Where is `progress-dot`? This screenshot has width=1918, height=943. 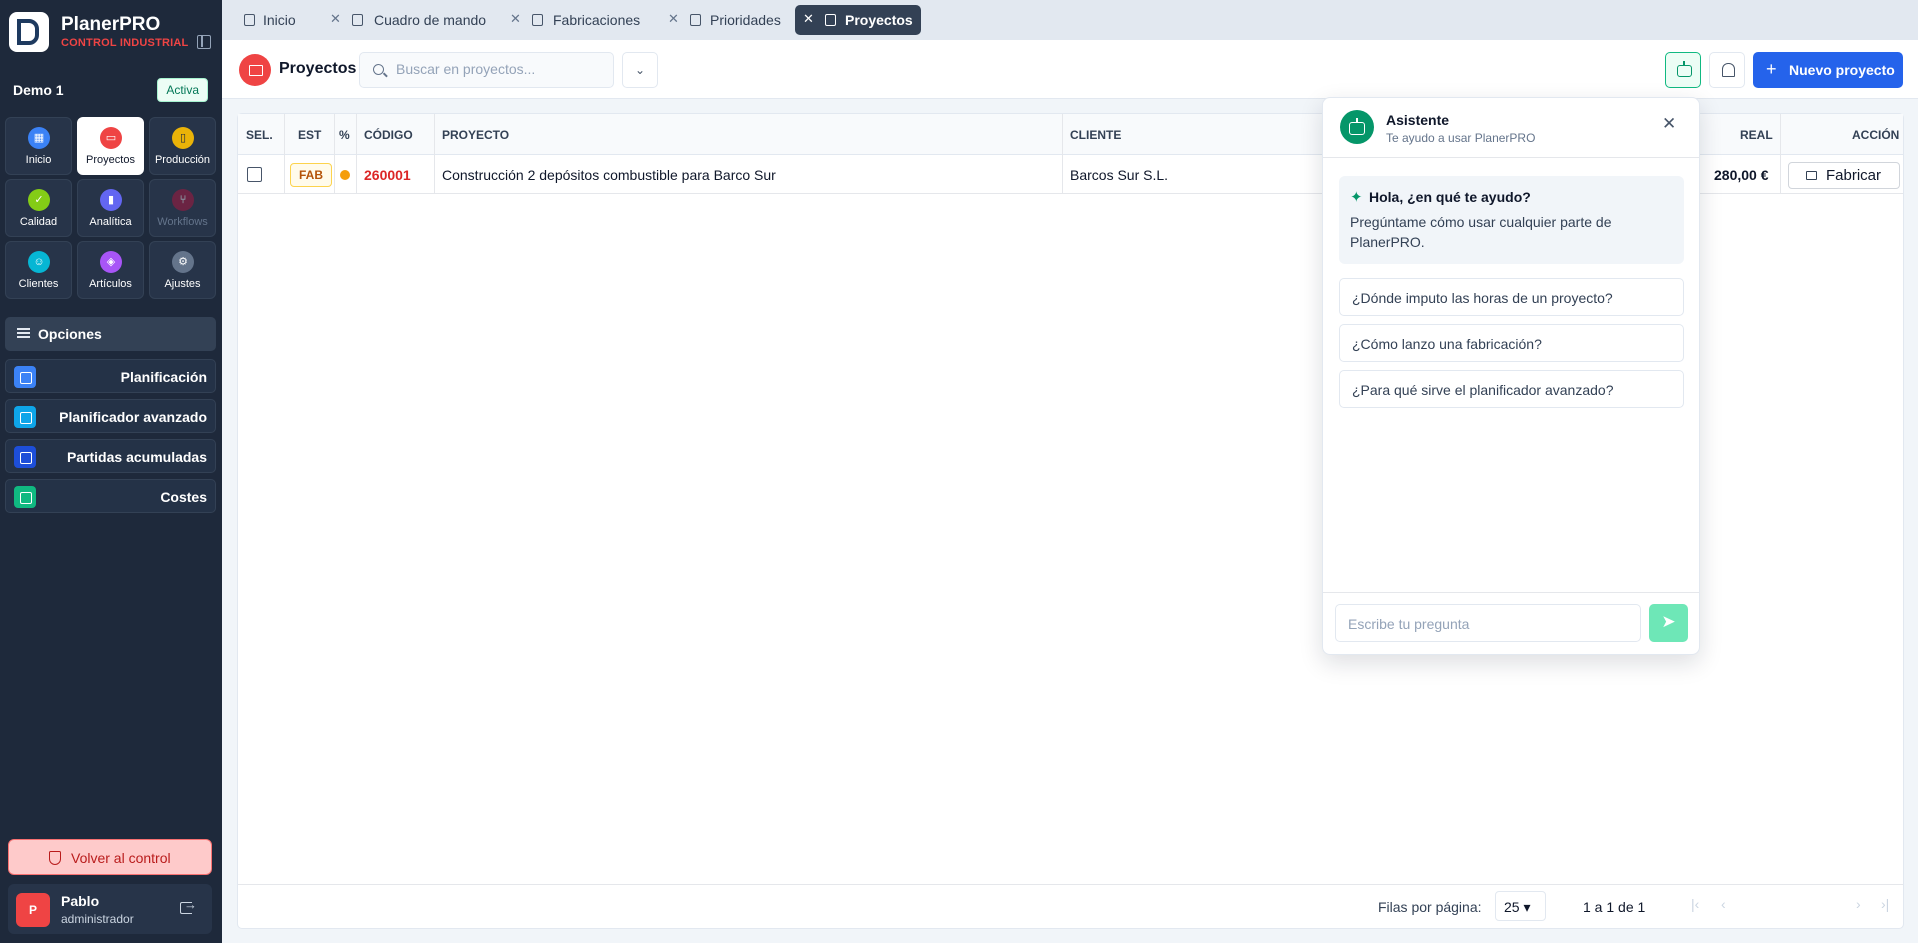
progress-dot is located at coordinates (345, 175).